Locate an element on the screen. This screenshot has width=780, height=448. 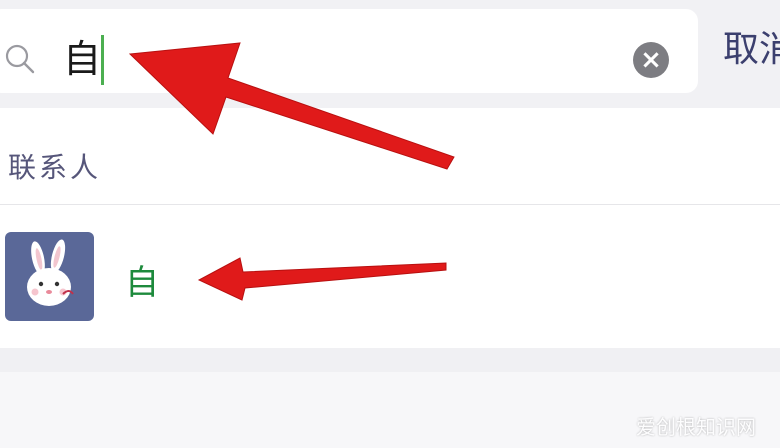
avatar is located at coordinates (49, 276).